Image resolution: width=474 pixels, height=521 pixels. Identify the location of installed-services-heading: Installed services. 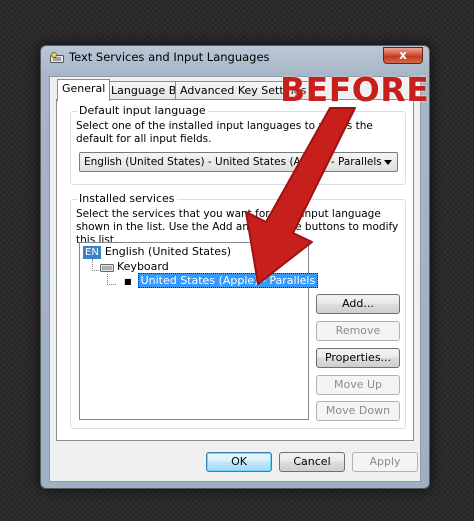
(127, 198).